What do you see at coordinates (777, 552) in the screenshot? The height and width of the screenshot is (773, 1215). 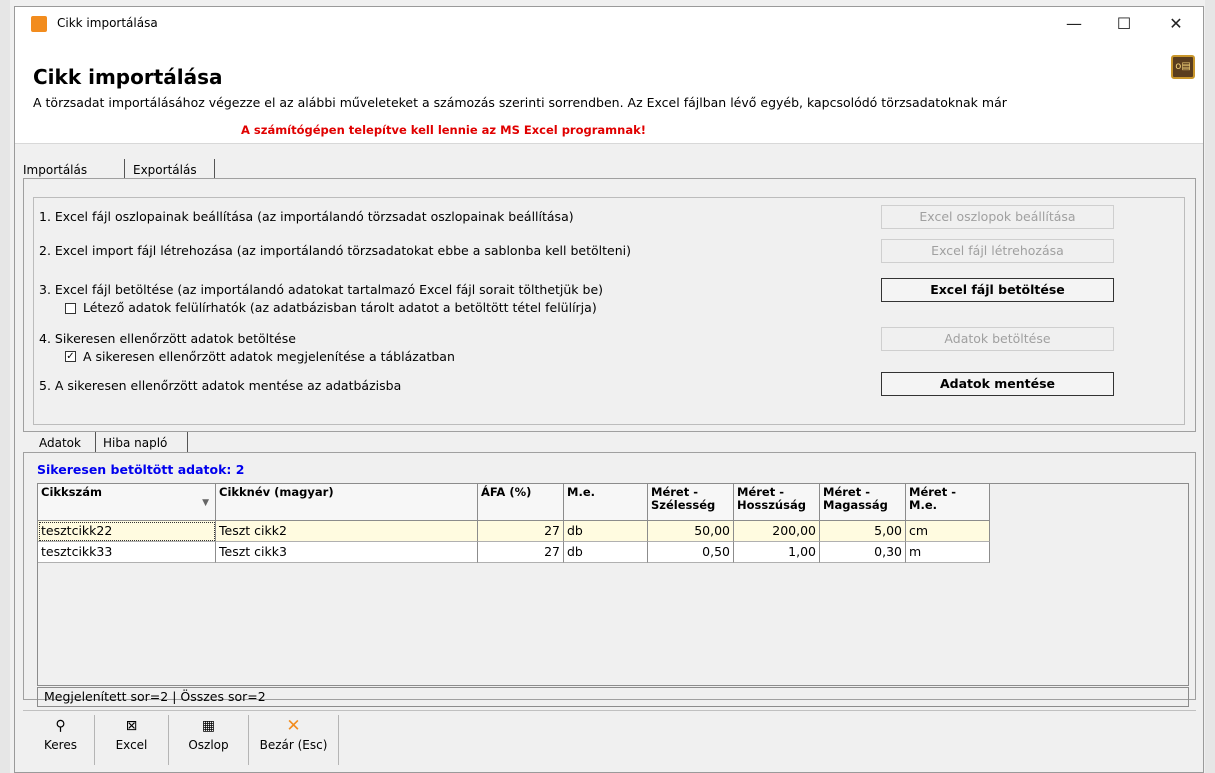 I see `cell-length: 1,00` at bounding box center [777, 552].